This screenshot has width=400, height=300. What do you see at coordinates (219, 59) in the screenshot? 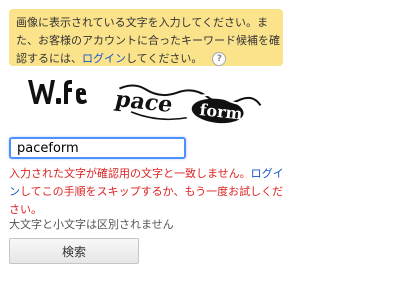
I see `help-icon: ?` at bounding box center [219, 59].